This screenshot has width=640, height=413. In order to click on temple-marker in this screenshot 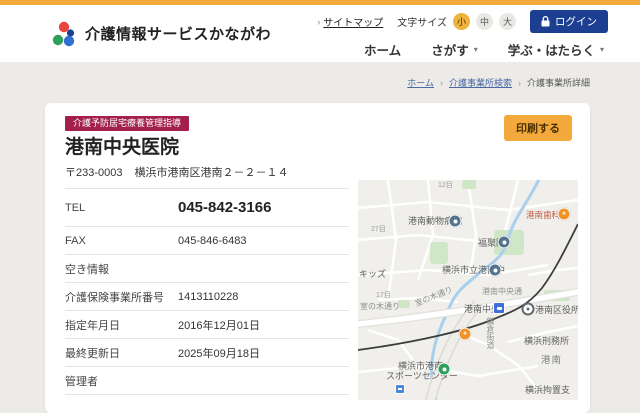, I will do `click(504, 242)`.